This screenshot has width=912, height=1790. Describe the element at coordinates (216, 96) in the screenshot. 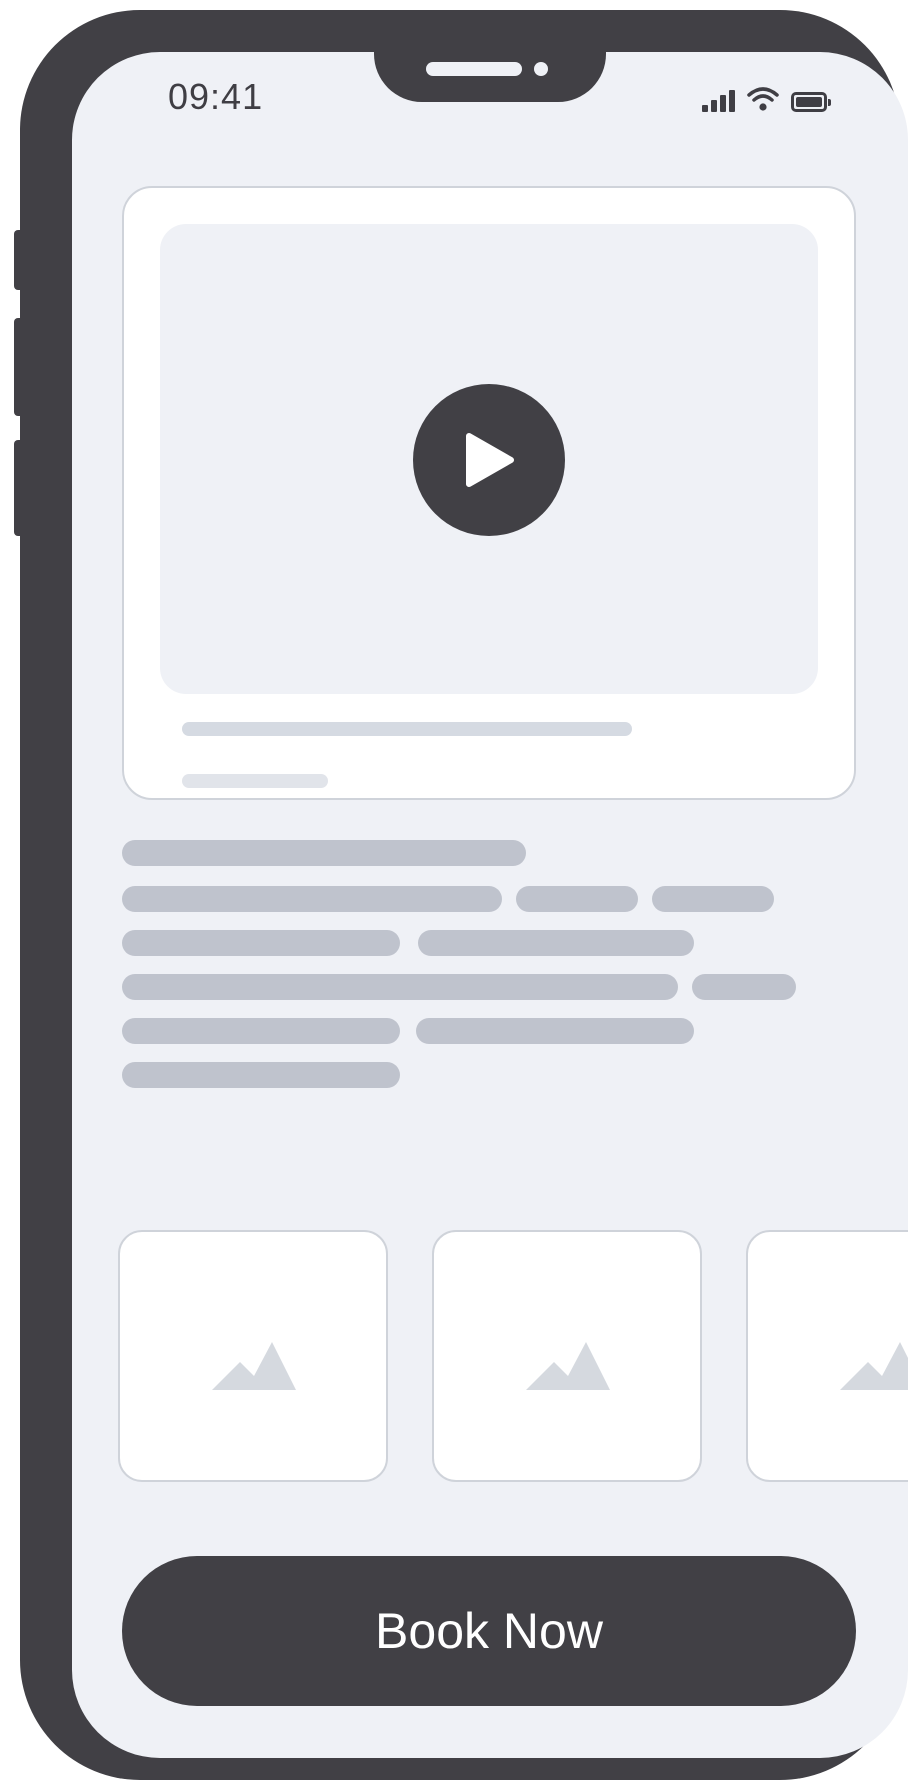

I see `status-time: 09:41` at that location.